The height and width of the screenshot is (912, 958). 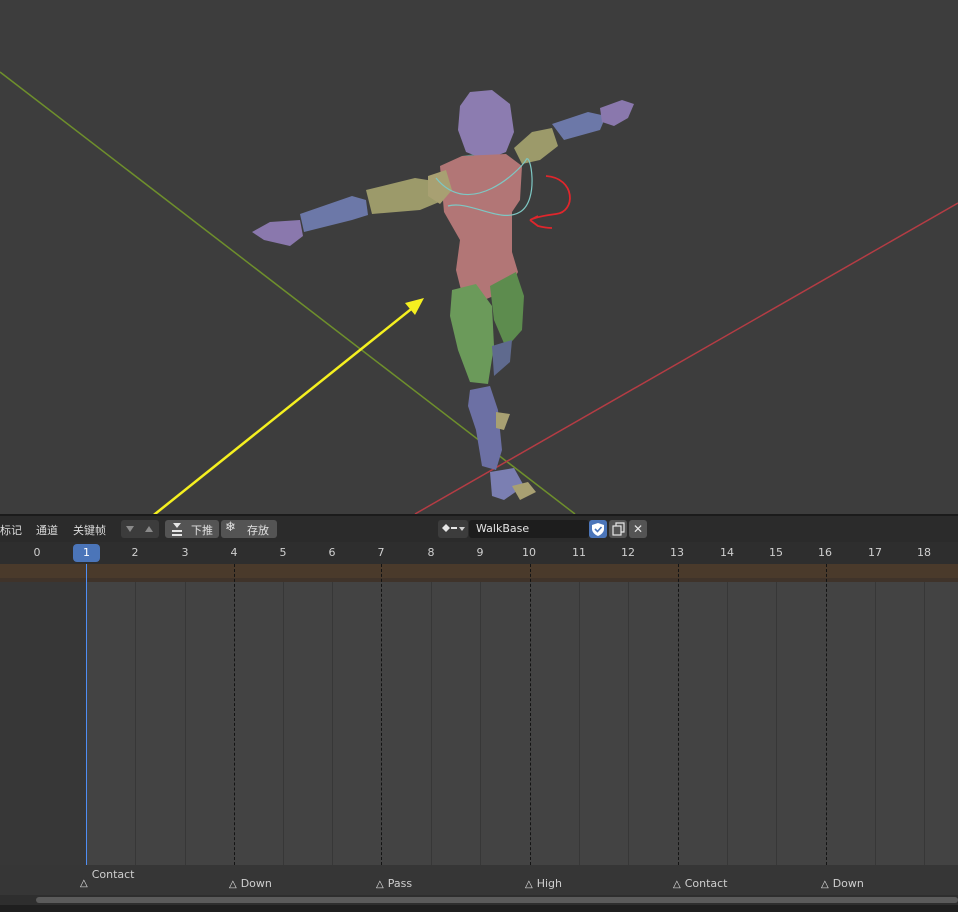 What do you see at coordinates (776, 552) in the screenshot?
I see `frame-number: 15` at bounding box center [776, 552].